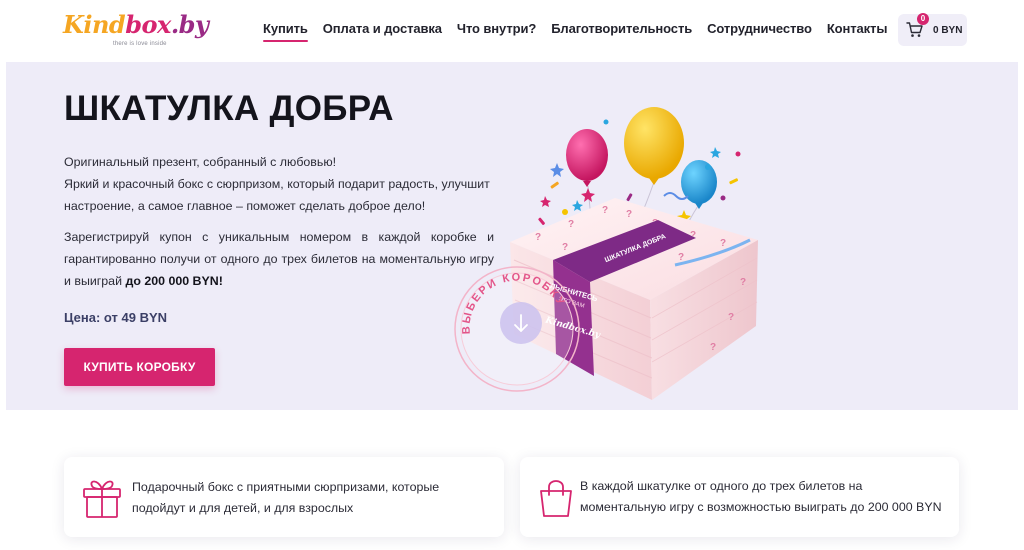  What do you see at coordinates (654, 146) in the screenshot?
I see `balloon-yellow` at bounding box center [654, 146].